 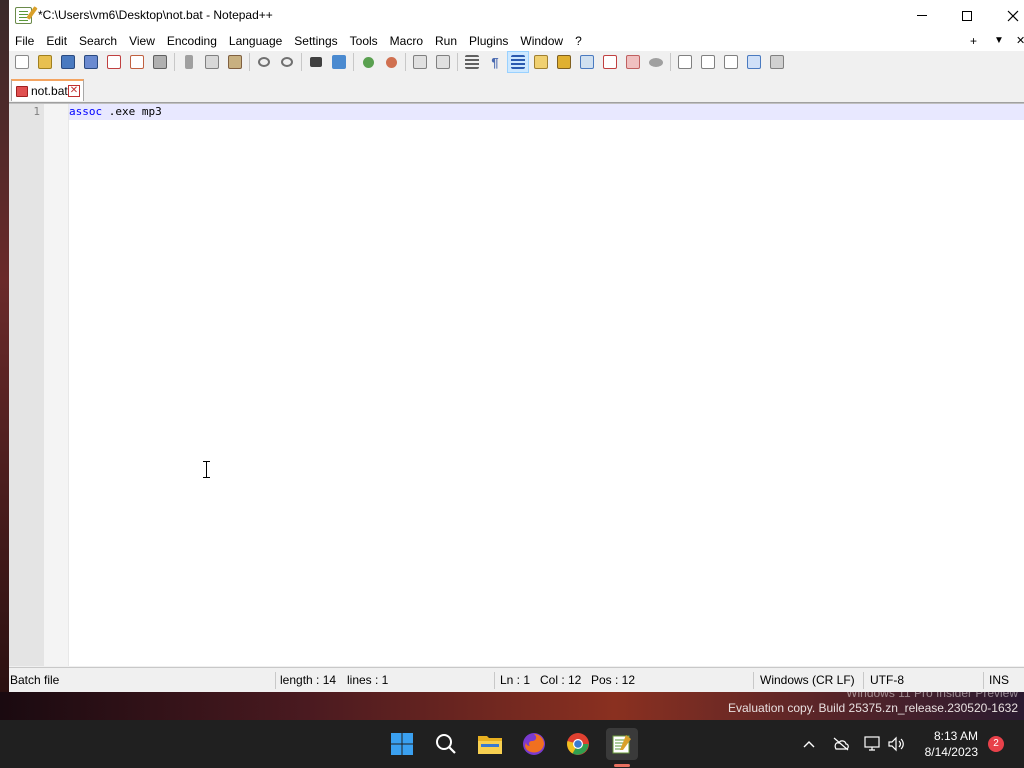 I want to click on sync-vertical-button, so click(x=420, y=62).